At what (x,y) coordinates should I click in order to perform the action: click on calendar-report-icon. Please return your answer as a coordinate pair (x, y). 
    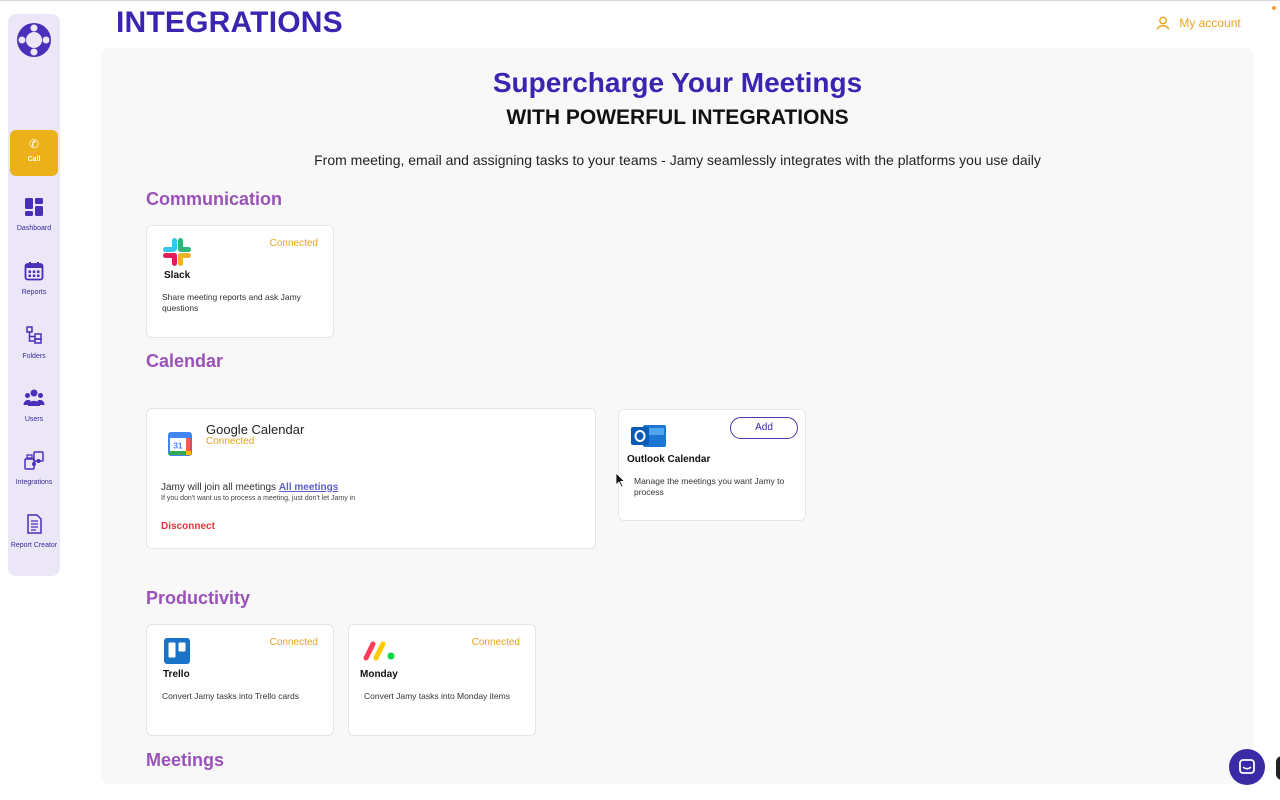
    Looking at the image, I should click on (34, 271).